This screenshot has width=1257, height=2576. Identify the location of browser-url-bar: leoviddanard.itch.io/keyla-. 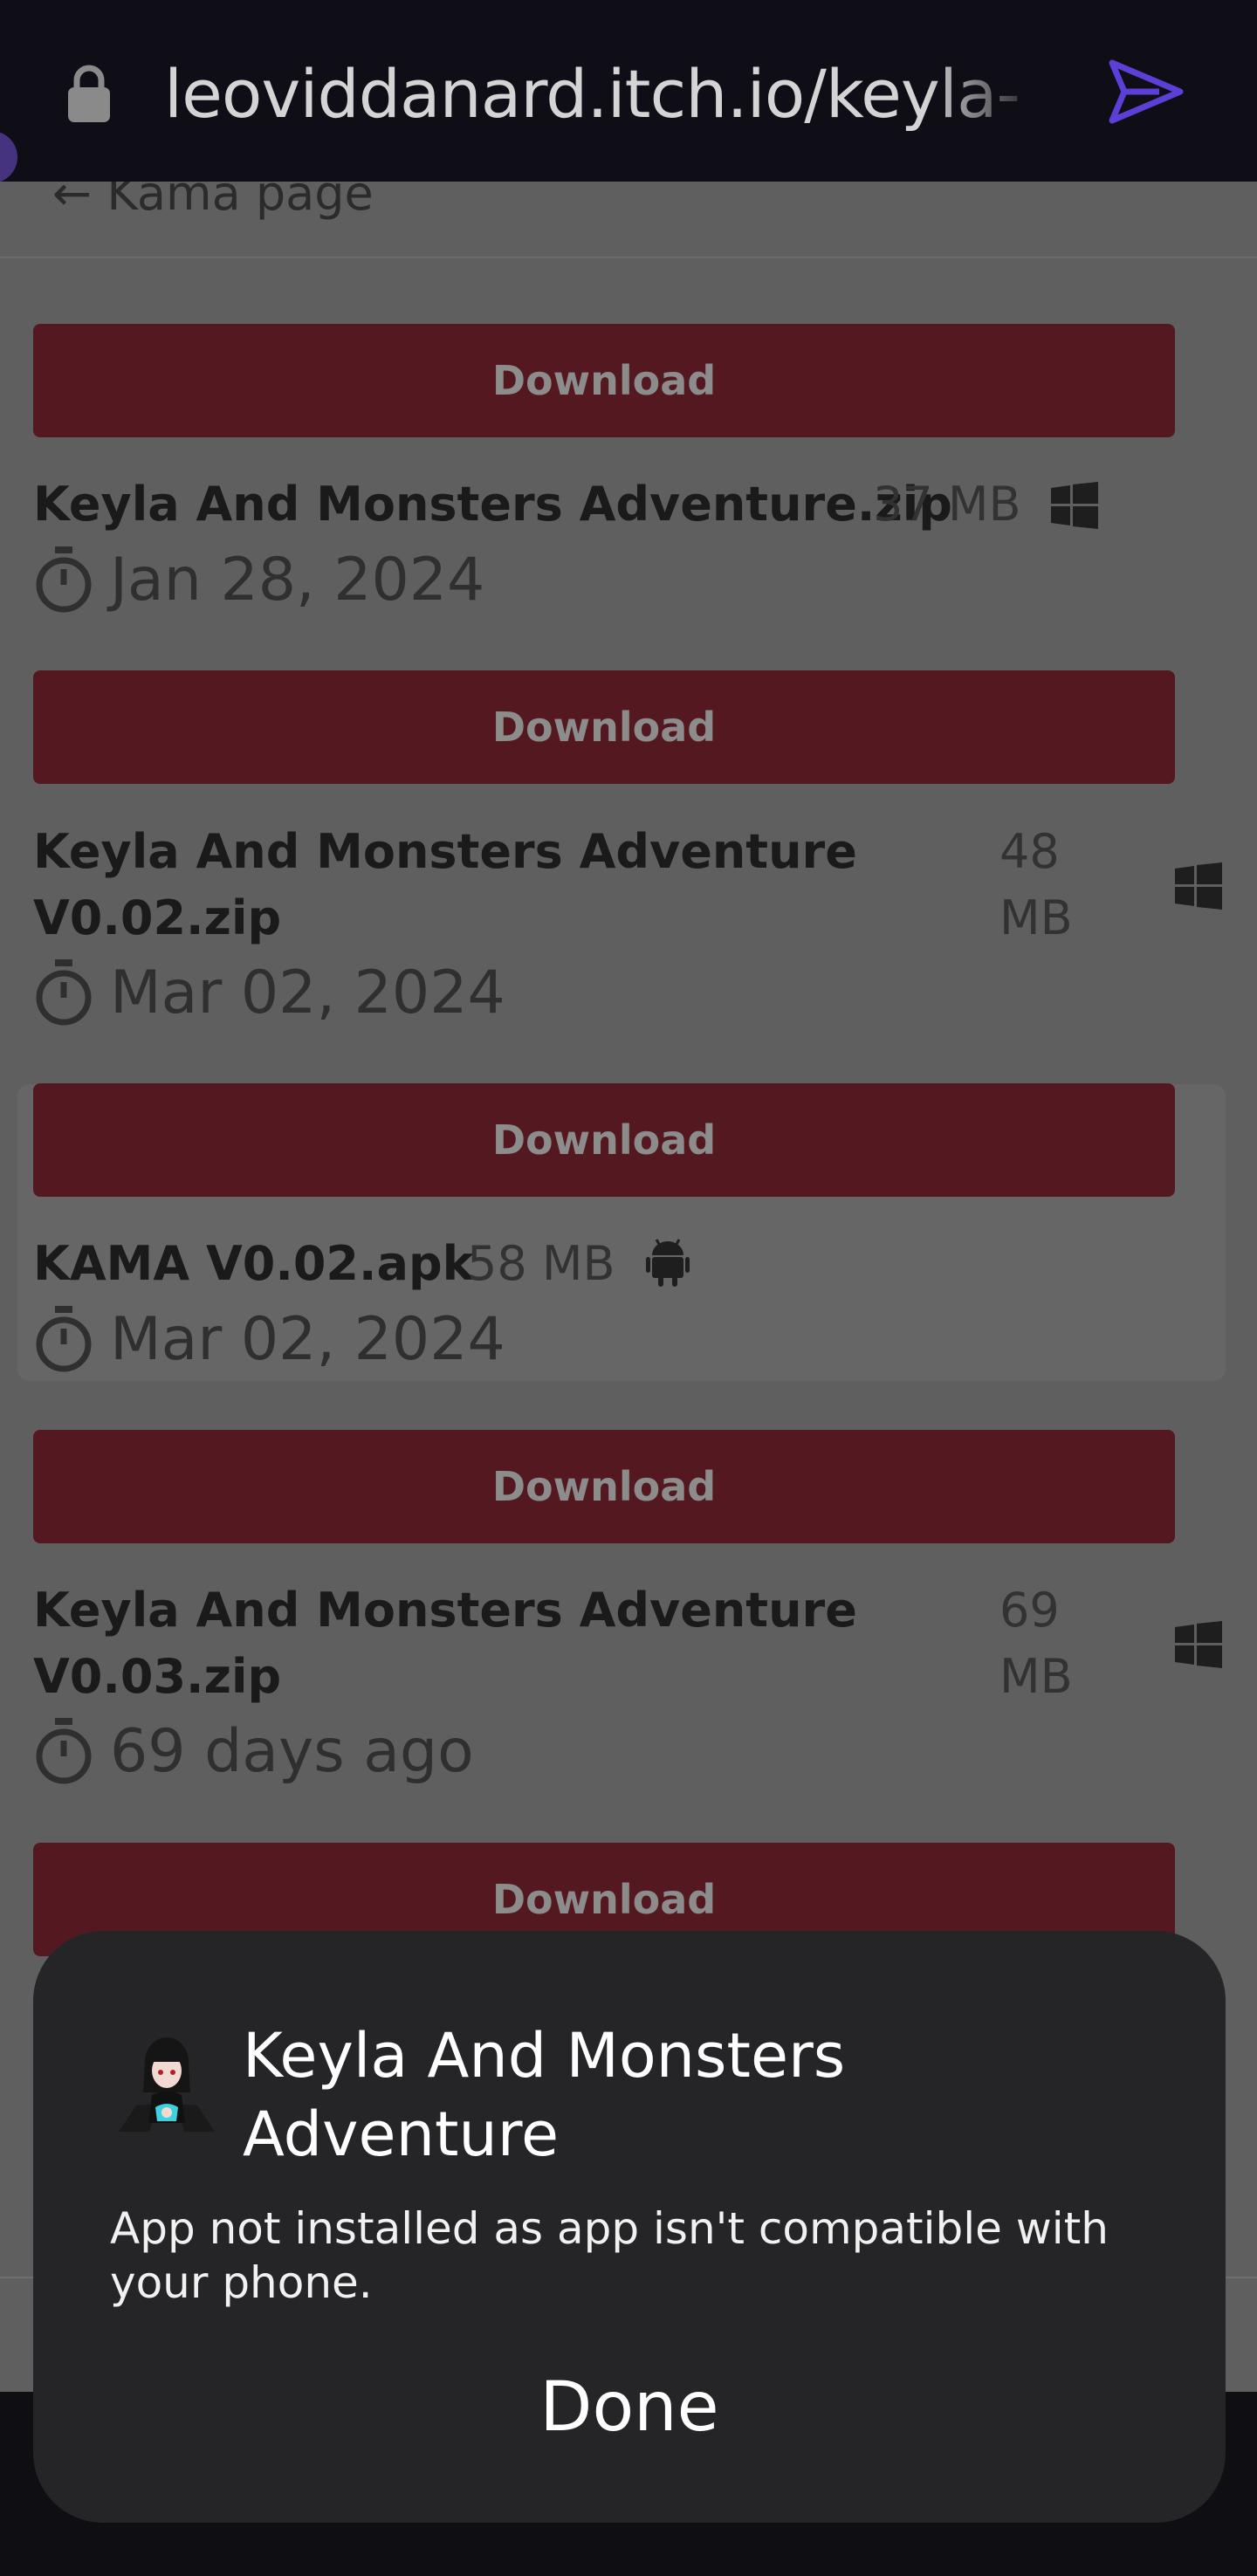
(628, 91).